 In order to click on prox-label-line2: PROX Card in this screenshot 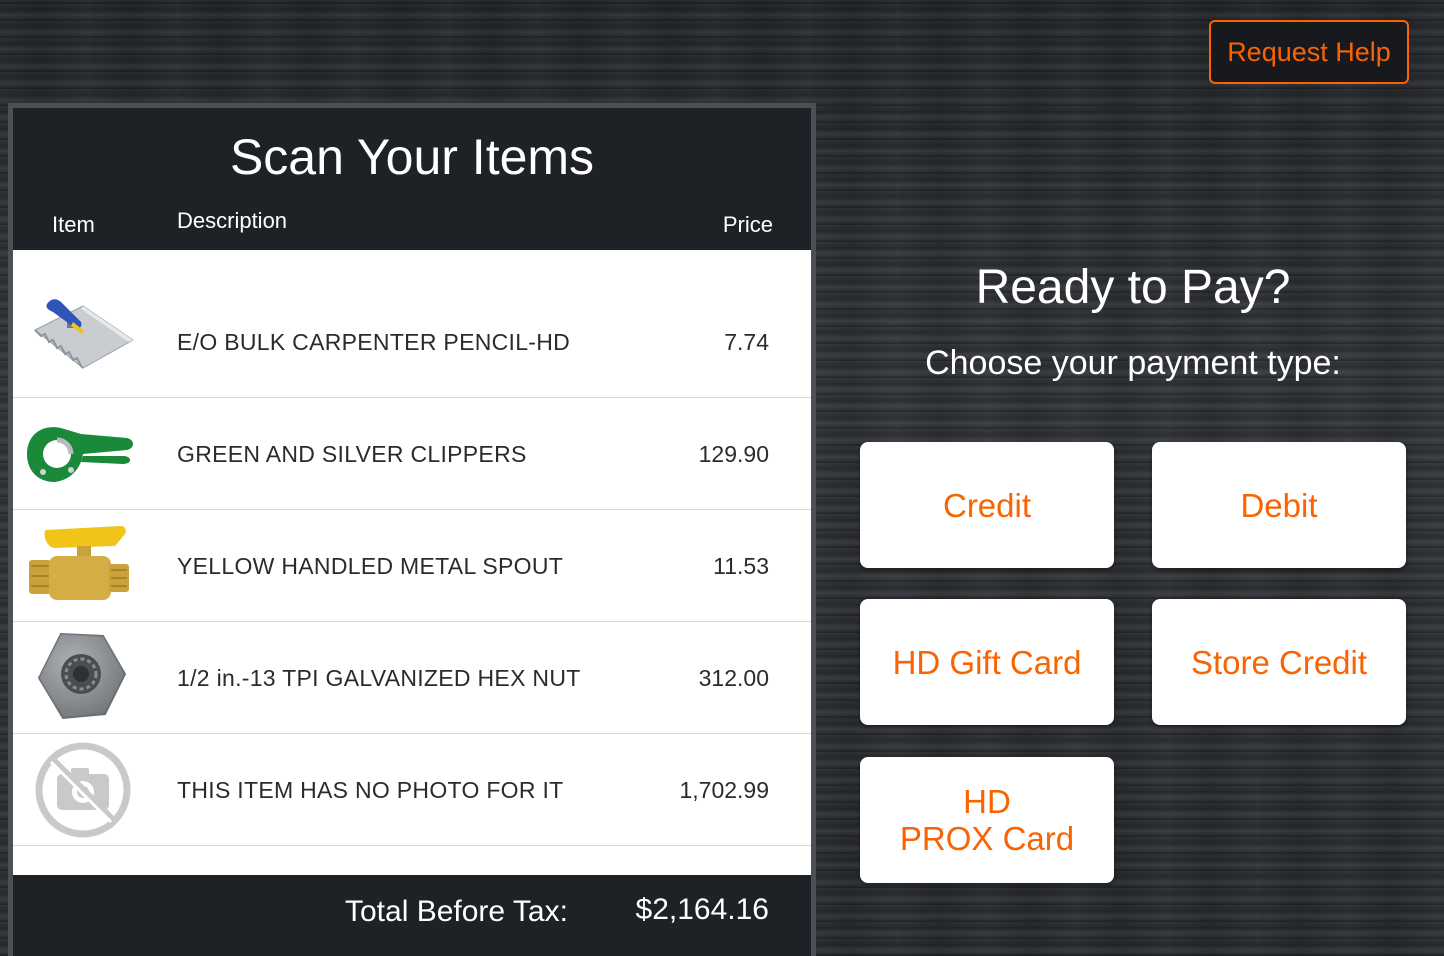, I will do `click(987, 838)`.